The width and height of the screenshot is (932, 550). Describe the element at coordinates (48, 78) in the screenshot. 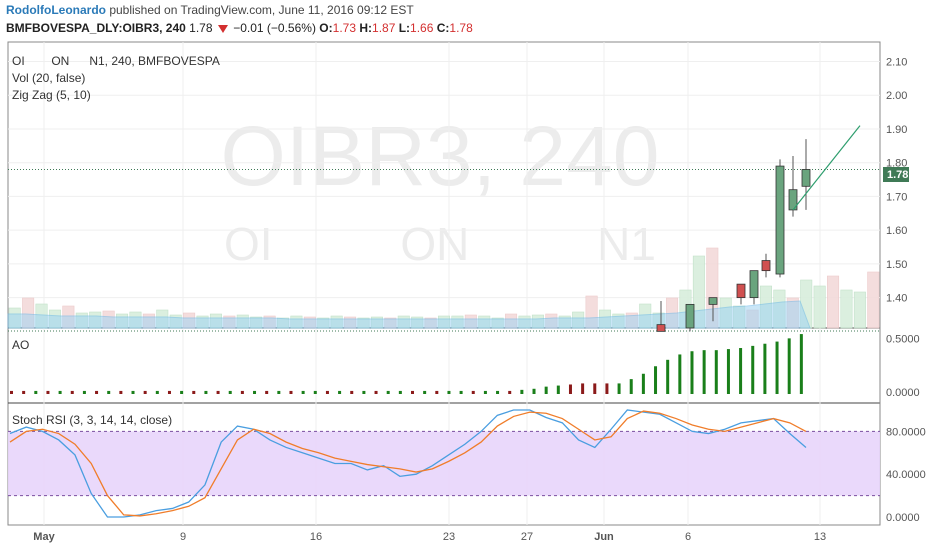

I see `legend-volume: Vol (20, false)` at that location.